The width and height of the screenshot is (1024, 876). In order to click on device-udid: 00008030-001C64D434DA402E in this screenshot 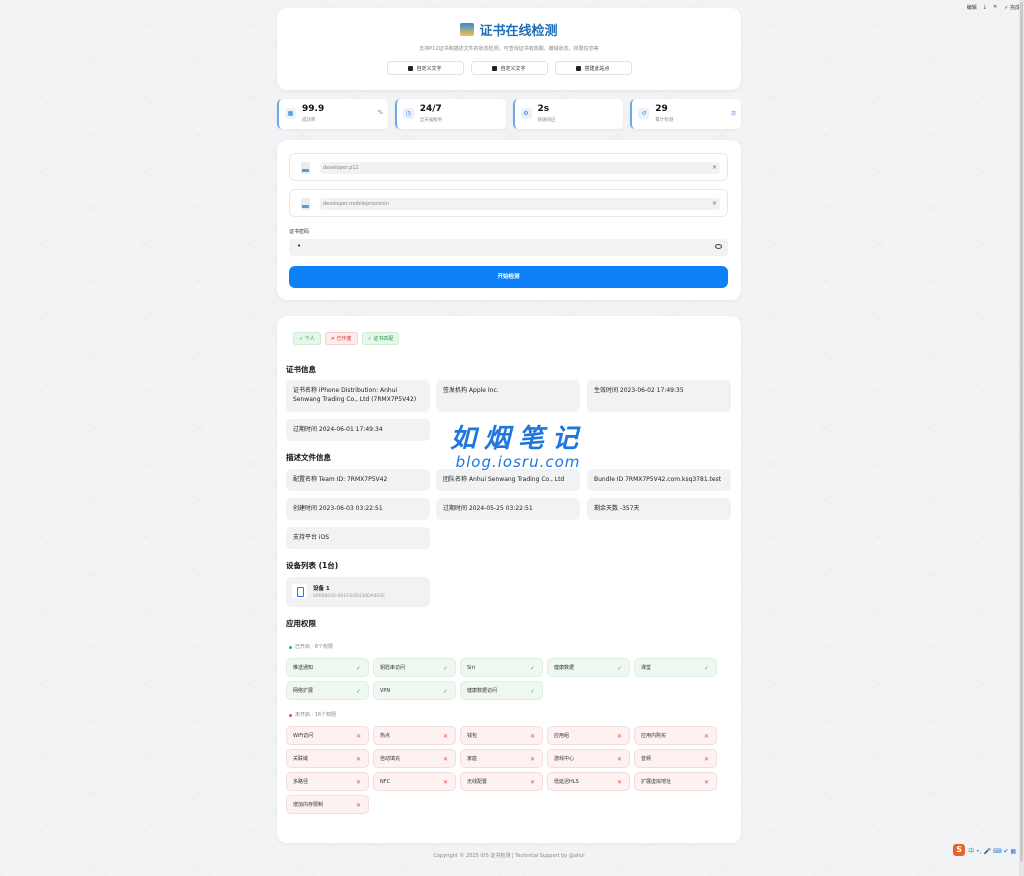, I will do `click(349, 596)`.